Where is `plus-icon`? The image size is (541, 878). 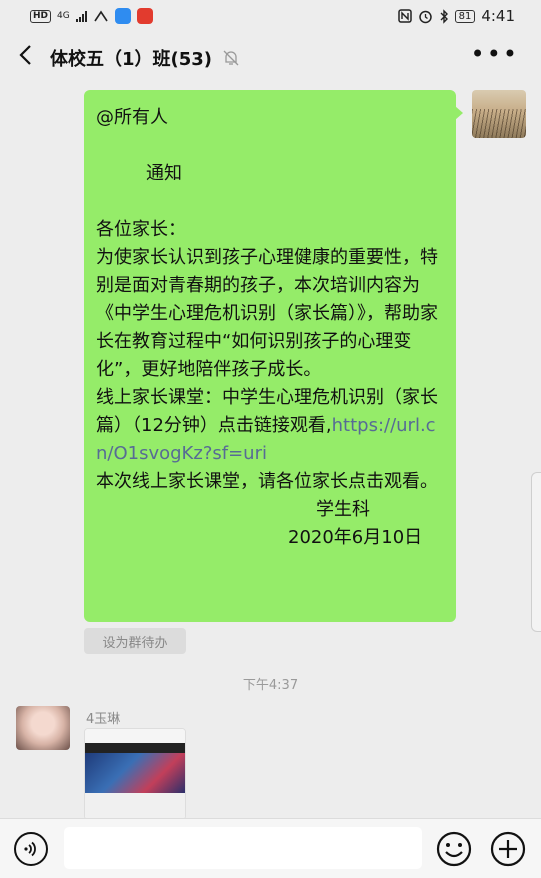
plus-icon is located at coordinates (508, 849).